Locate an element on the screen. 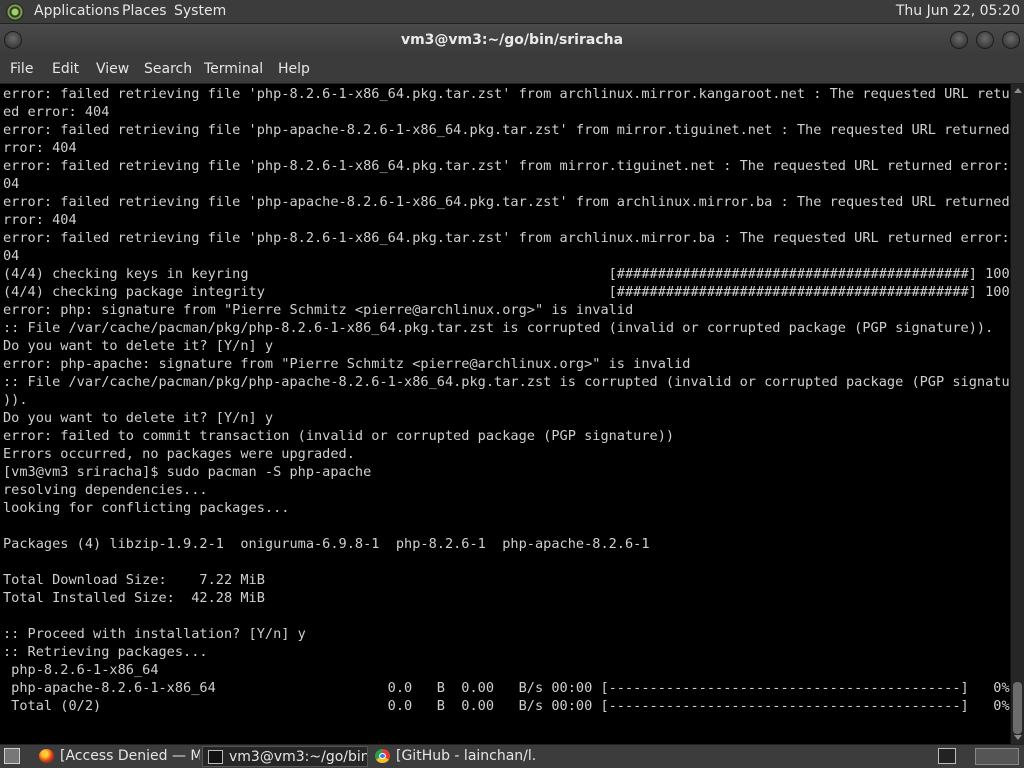  system-menu: System is located at coordinates (200, 11).